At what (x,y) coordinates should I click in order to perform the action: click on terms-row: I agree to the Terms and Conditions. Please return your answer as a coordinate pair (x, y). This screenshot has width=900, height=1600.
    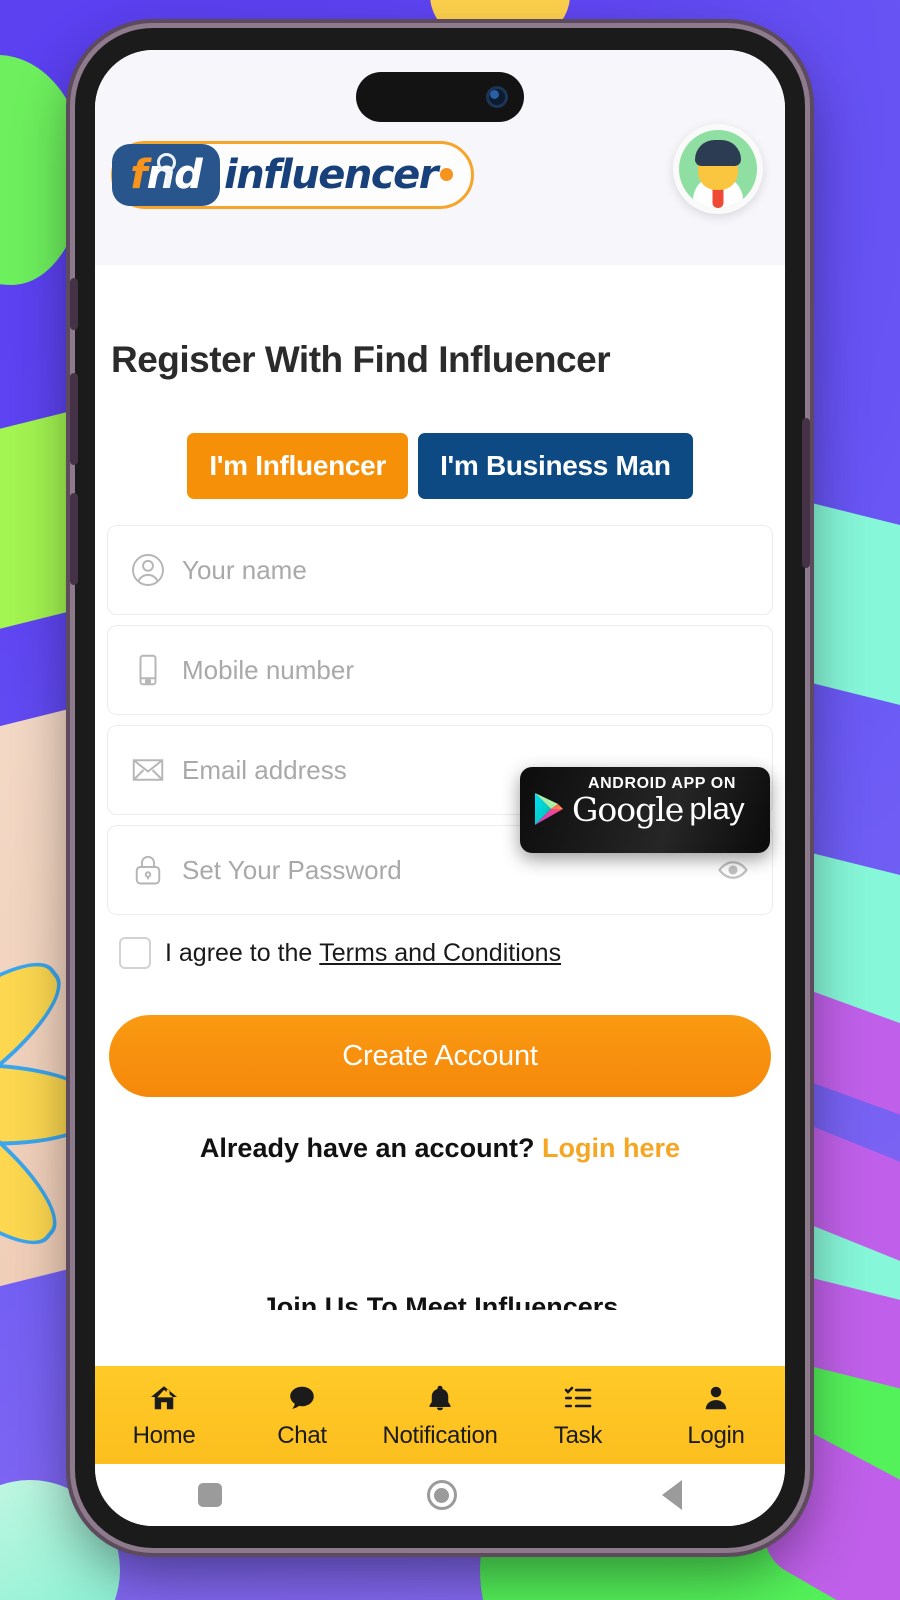
    Looking at the image, I should click on (446, 953).